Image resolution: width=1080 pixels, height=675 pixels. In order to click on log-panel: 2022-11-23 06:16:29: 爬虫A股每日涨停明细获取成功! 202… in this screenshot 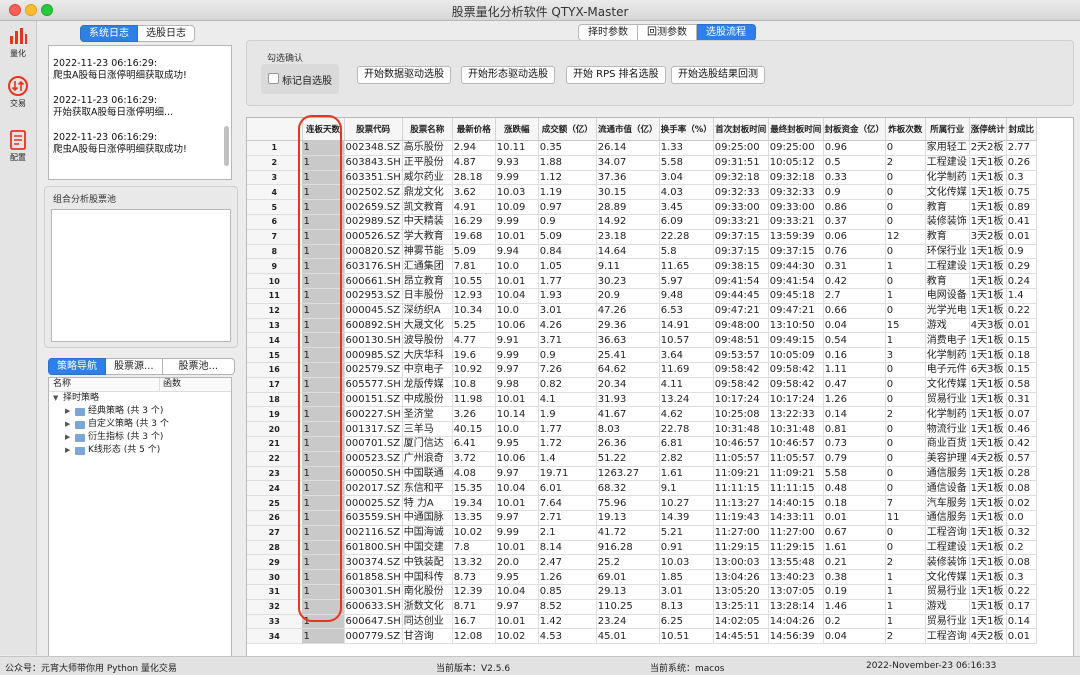, I will do `click(140, 112)`.